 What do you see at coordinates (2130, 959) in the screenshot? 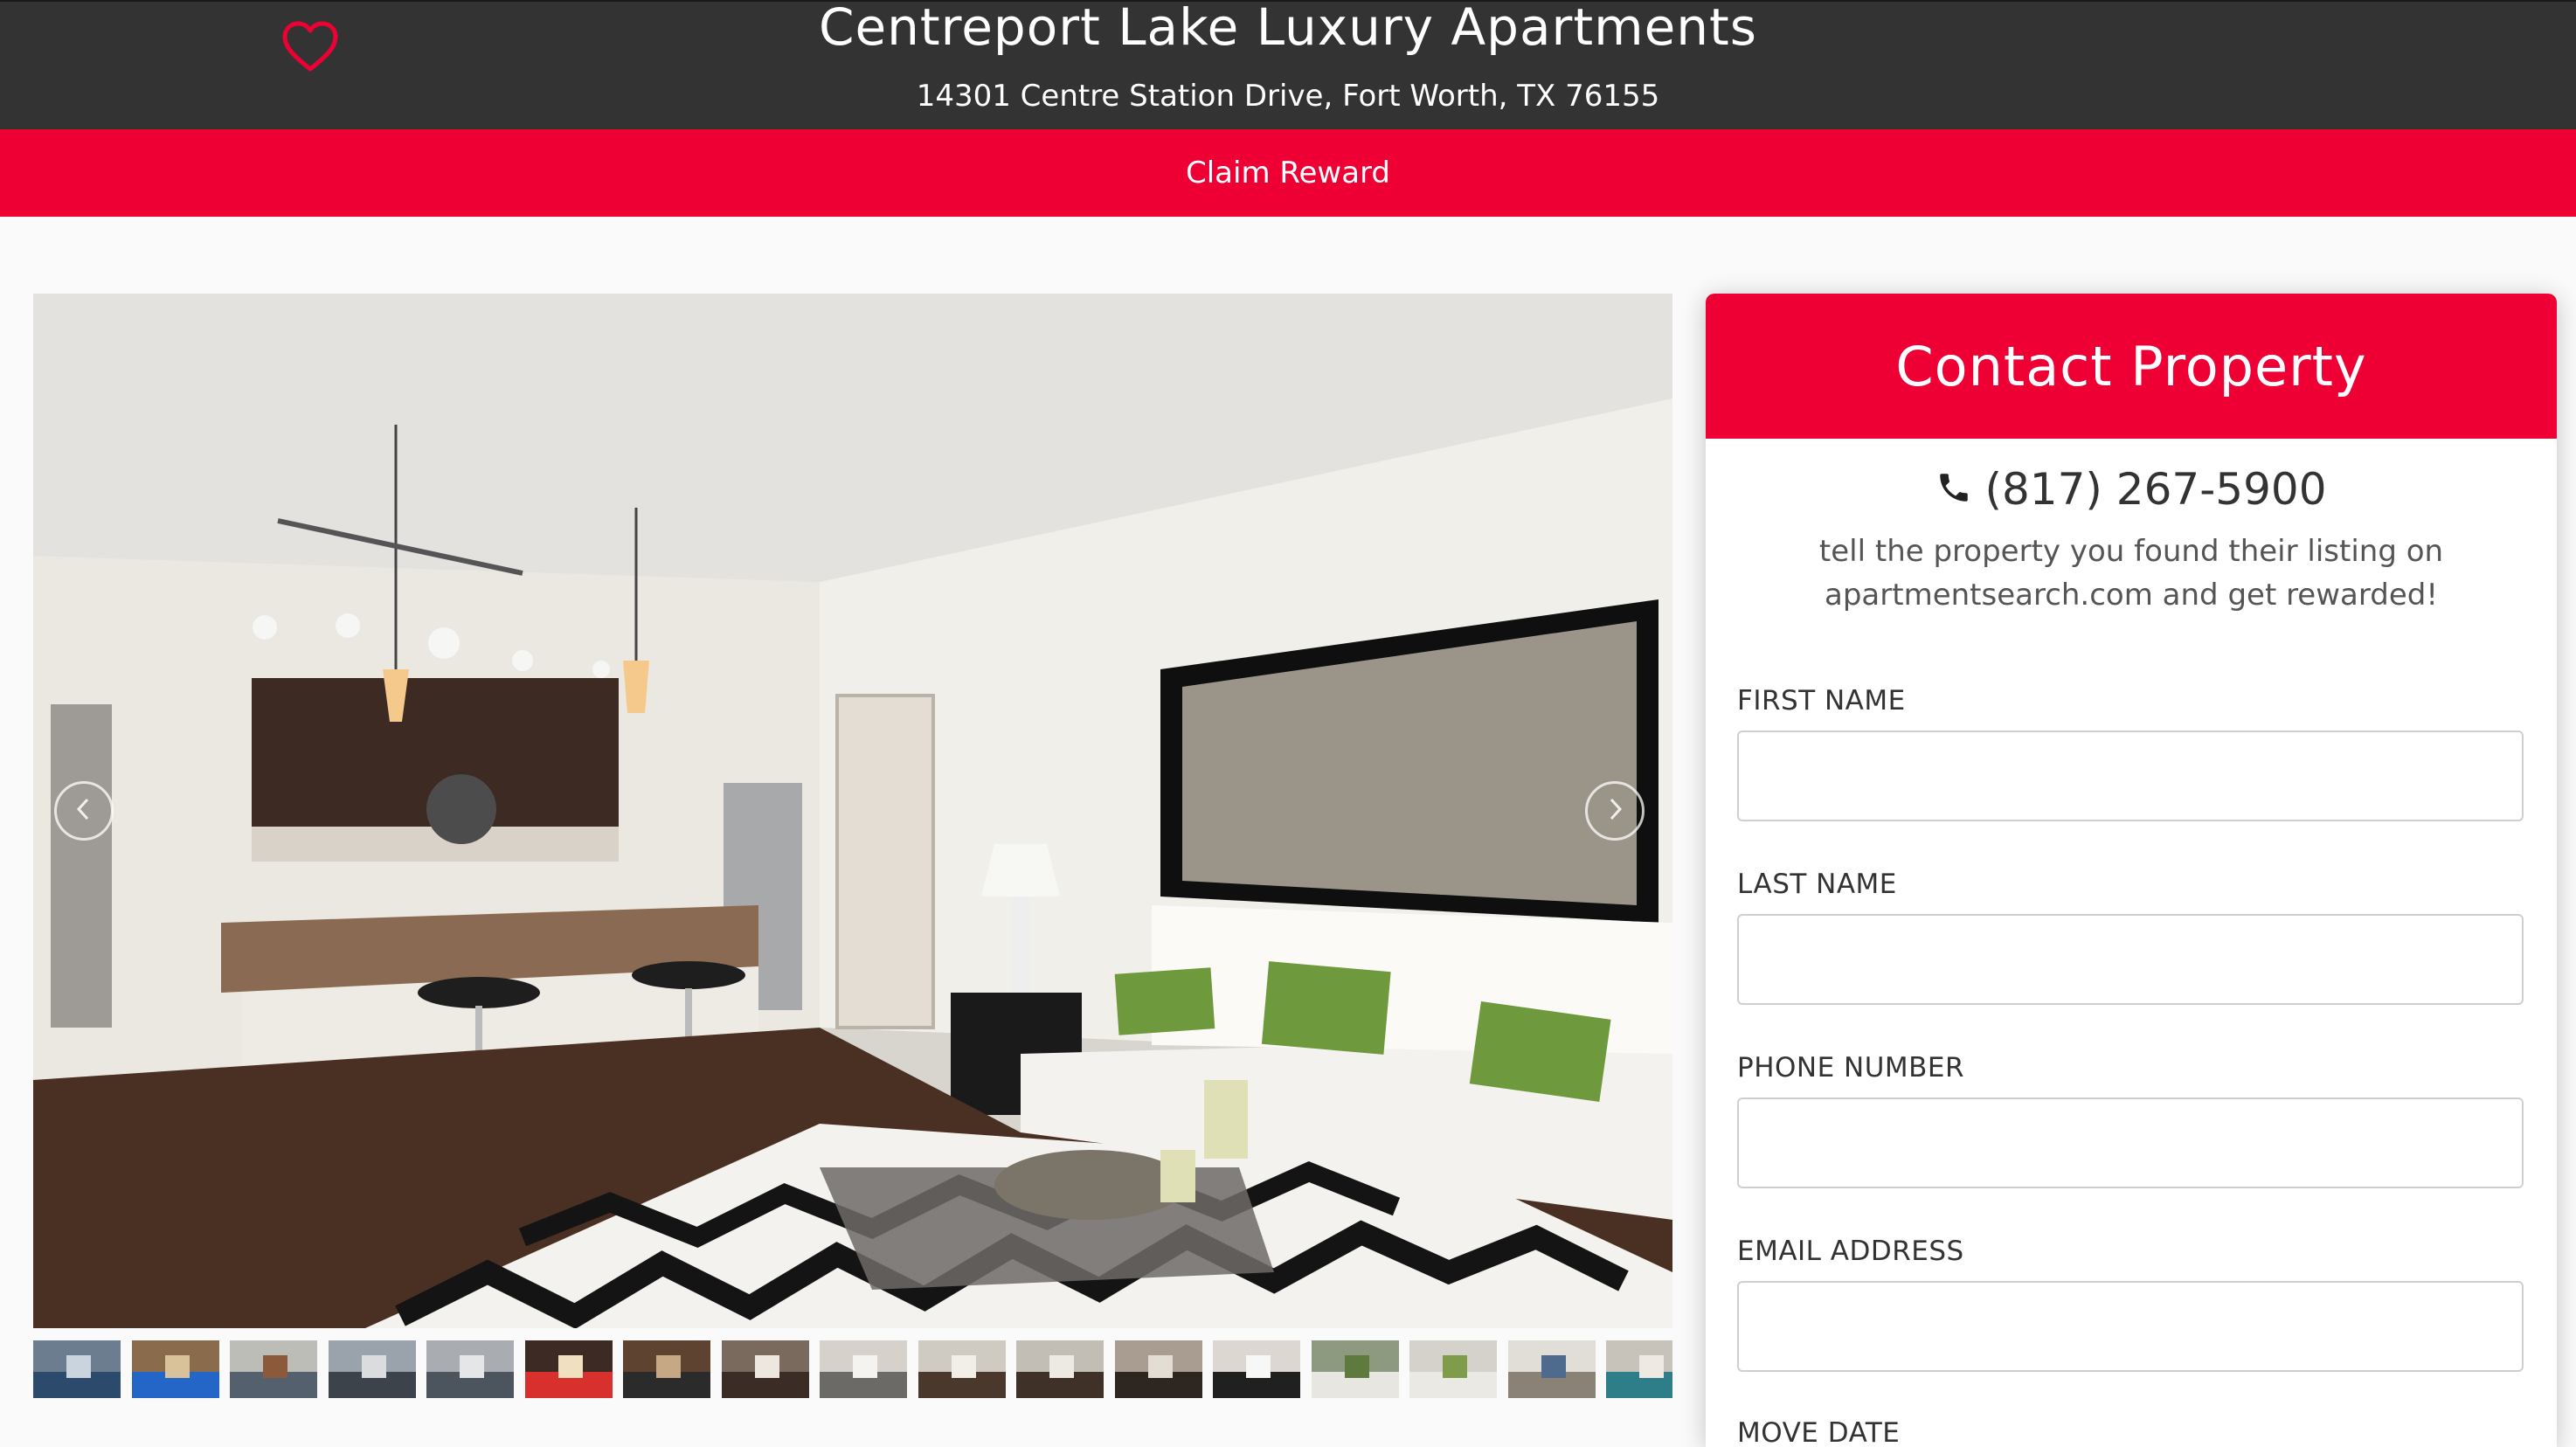
I see `last-name-input` at bounding box center [2130, 959].